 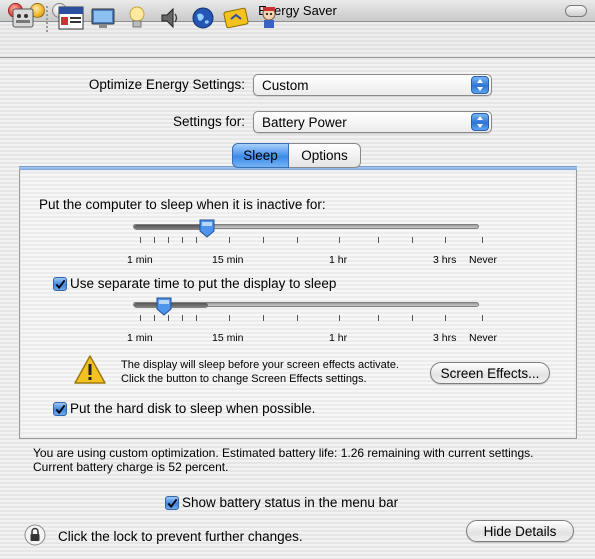 I want to click on computer-sleep-track, so click(x=306, y=227).